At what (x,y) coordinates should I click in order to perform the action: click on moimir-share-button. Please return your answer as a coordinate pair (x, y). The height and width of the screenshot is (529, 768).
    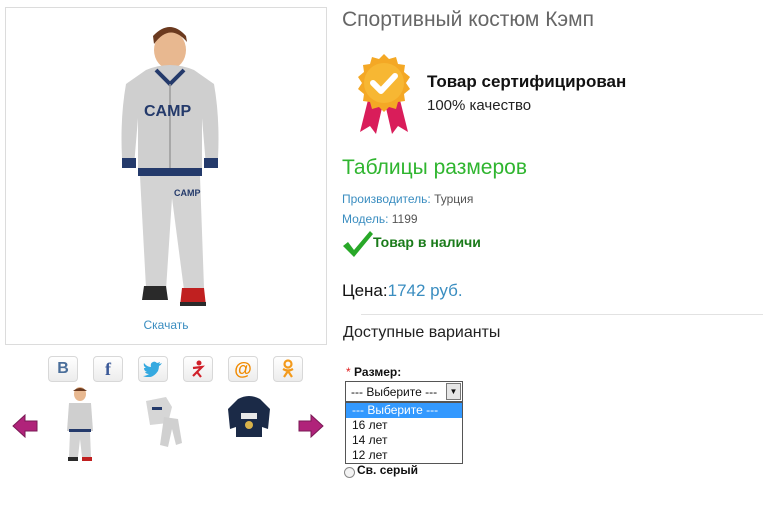
    Looking at the image, I should click on (198, 369).